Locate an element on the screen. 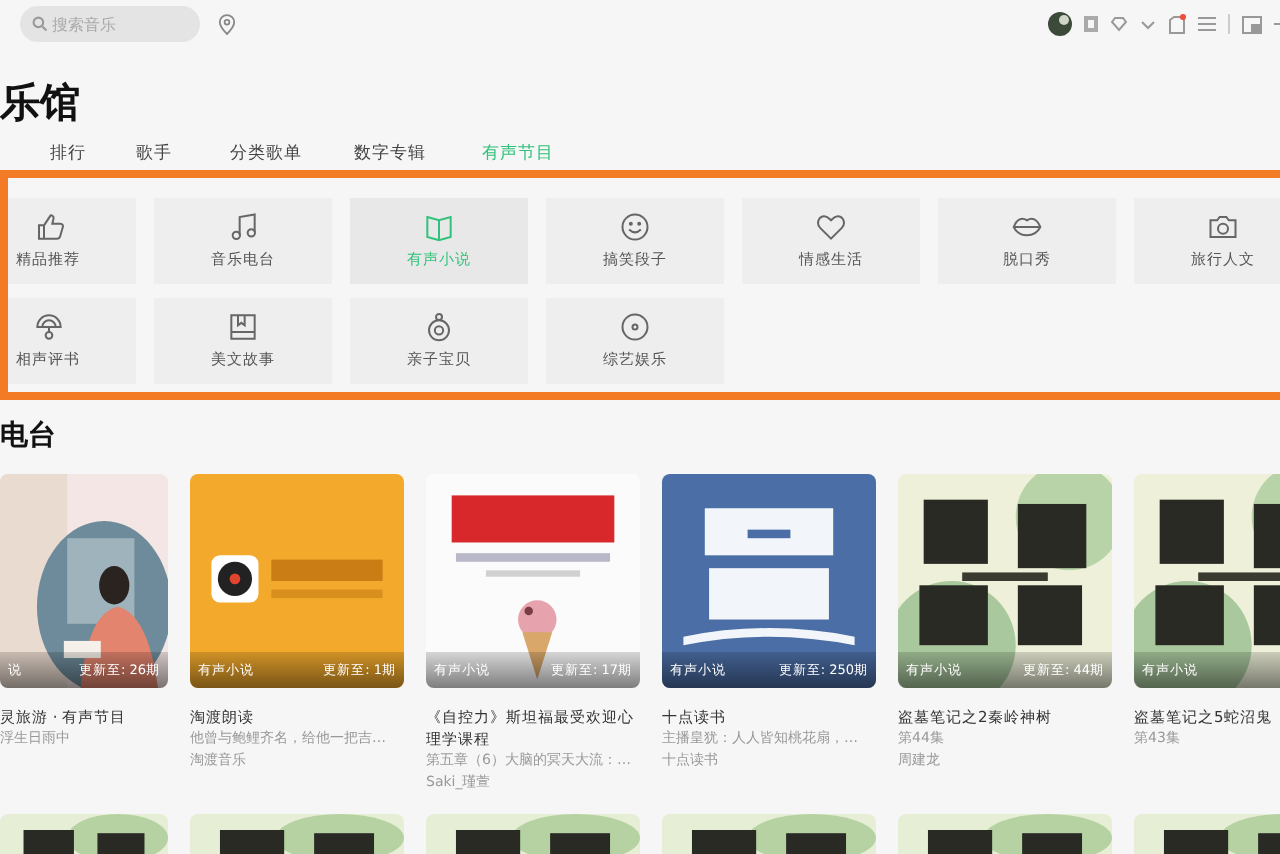 The width and height of the screenshot is (1280, 854). tab: 数字专辑 is located at coordinates (390, 156).